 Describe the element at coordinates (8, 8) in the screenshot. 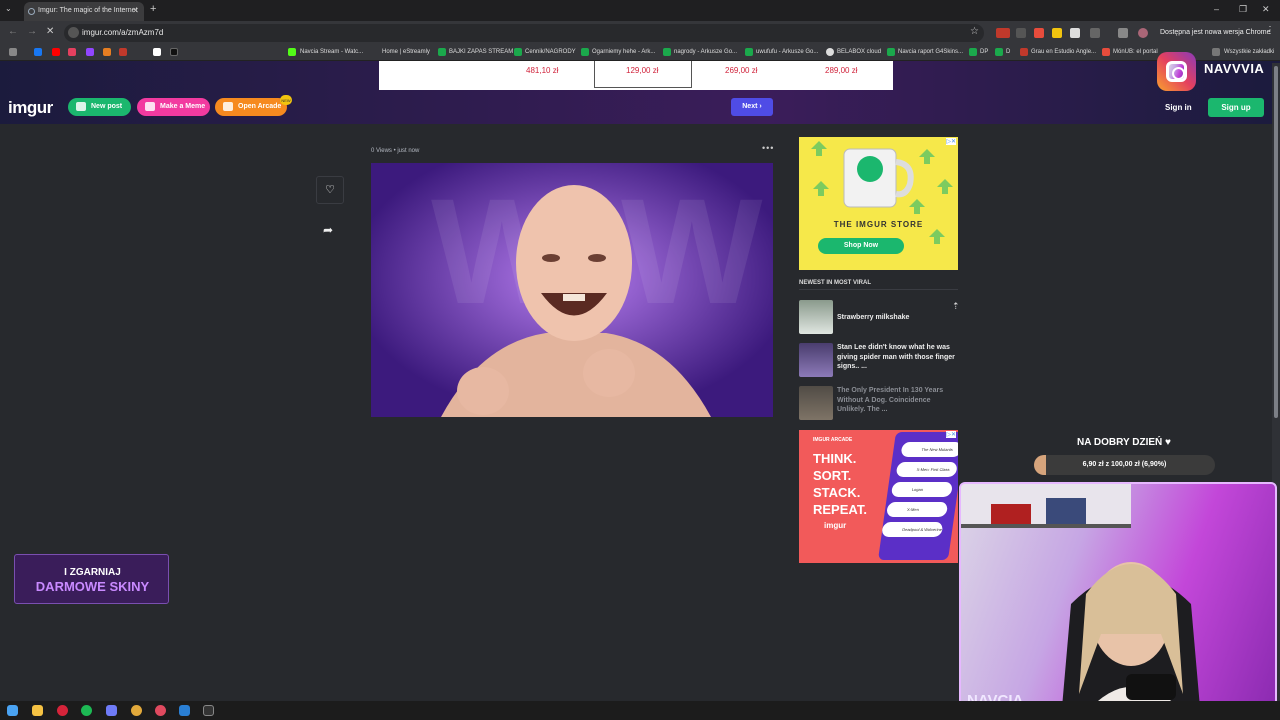

I see `tab-search-icon: ⌄` at that location.